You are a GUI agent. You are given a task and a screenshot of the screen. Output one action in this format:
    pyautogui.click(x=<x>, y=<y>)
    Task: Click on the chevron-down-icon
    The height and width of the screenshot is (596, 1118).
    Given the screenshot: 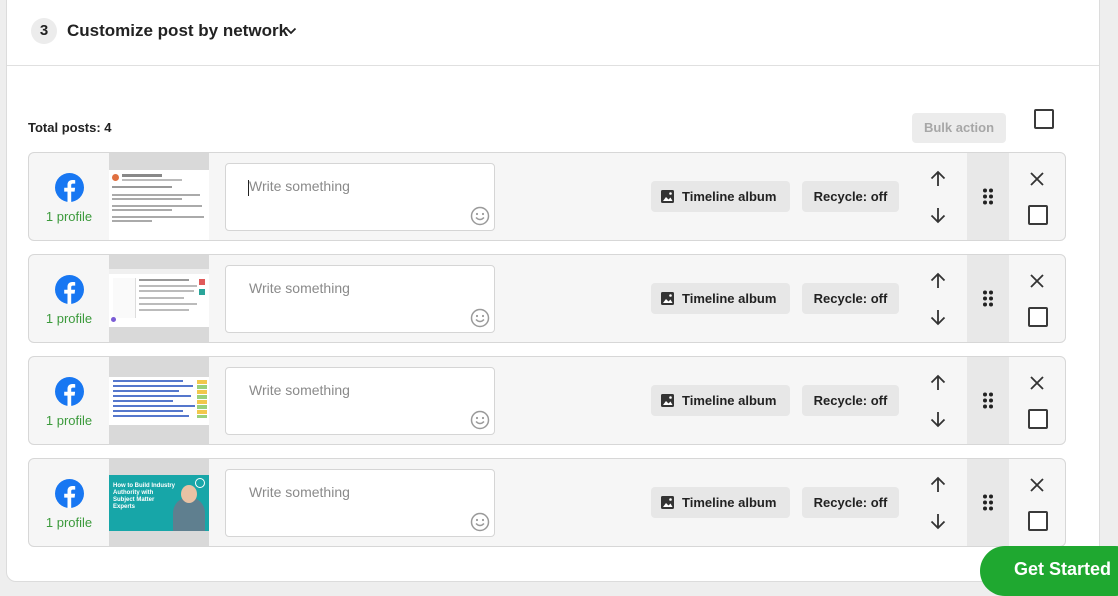 What is the action you would take?
    pyautogui.click(x=291, y=31)
    